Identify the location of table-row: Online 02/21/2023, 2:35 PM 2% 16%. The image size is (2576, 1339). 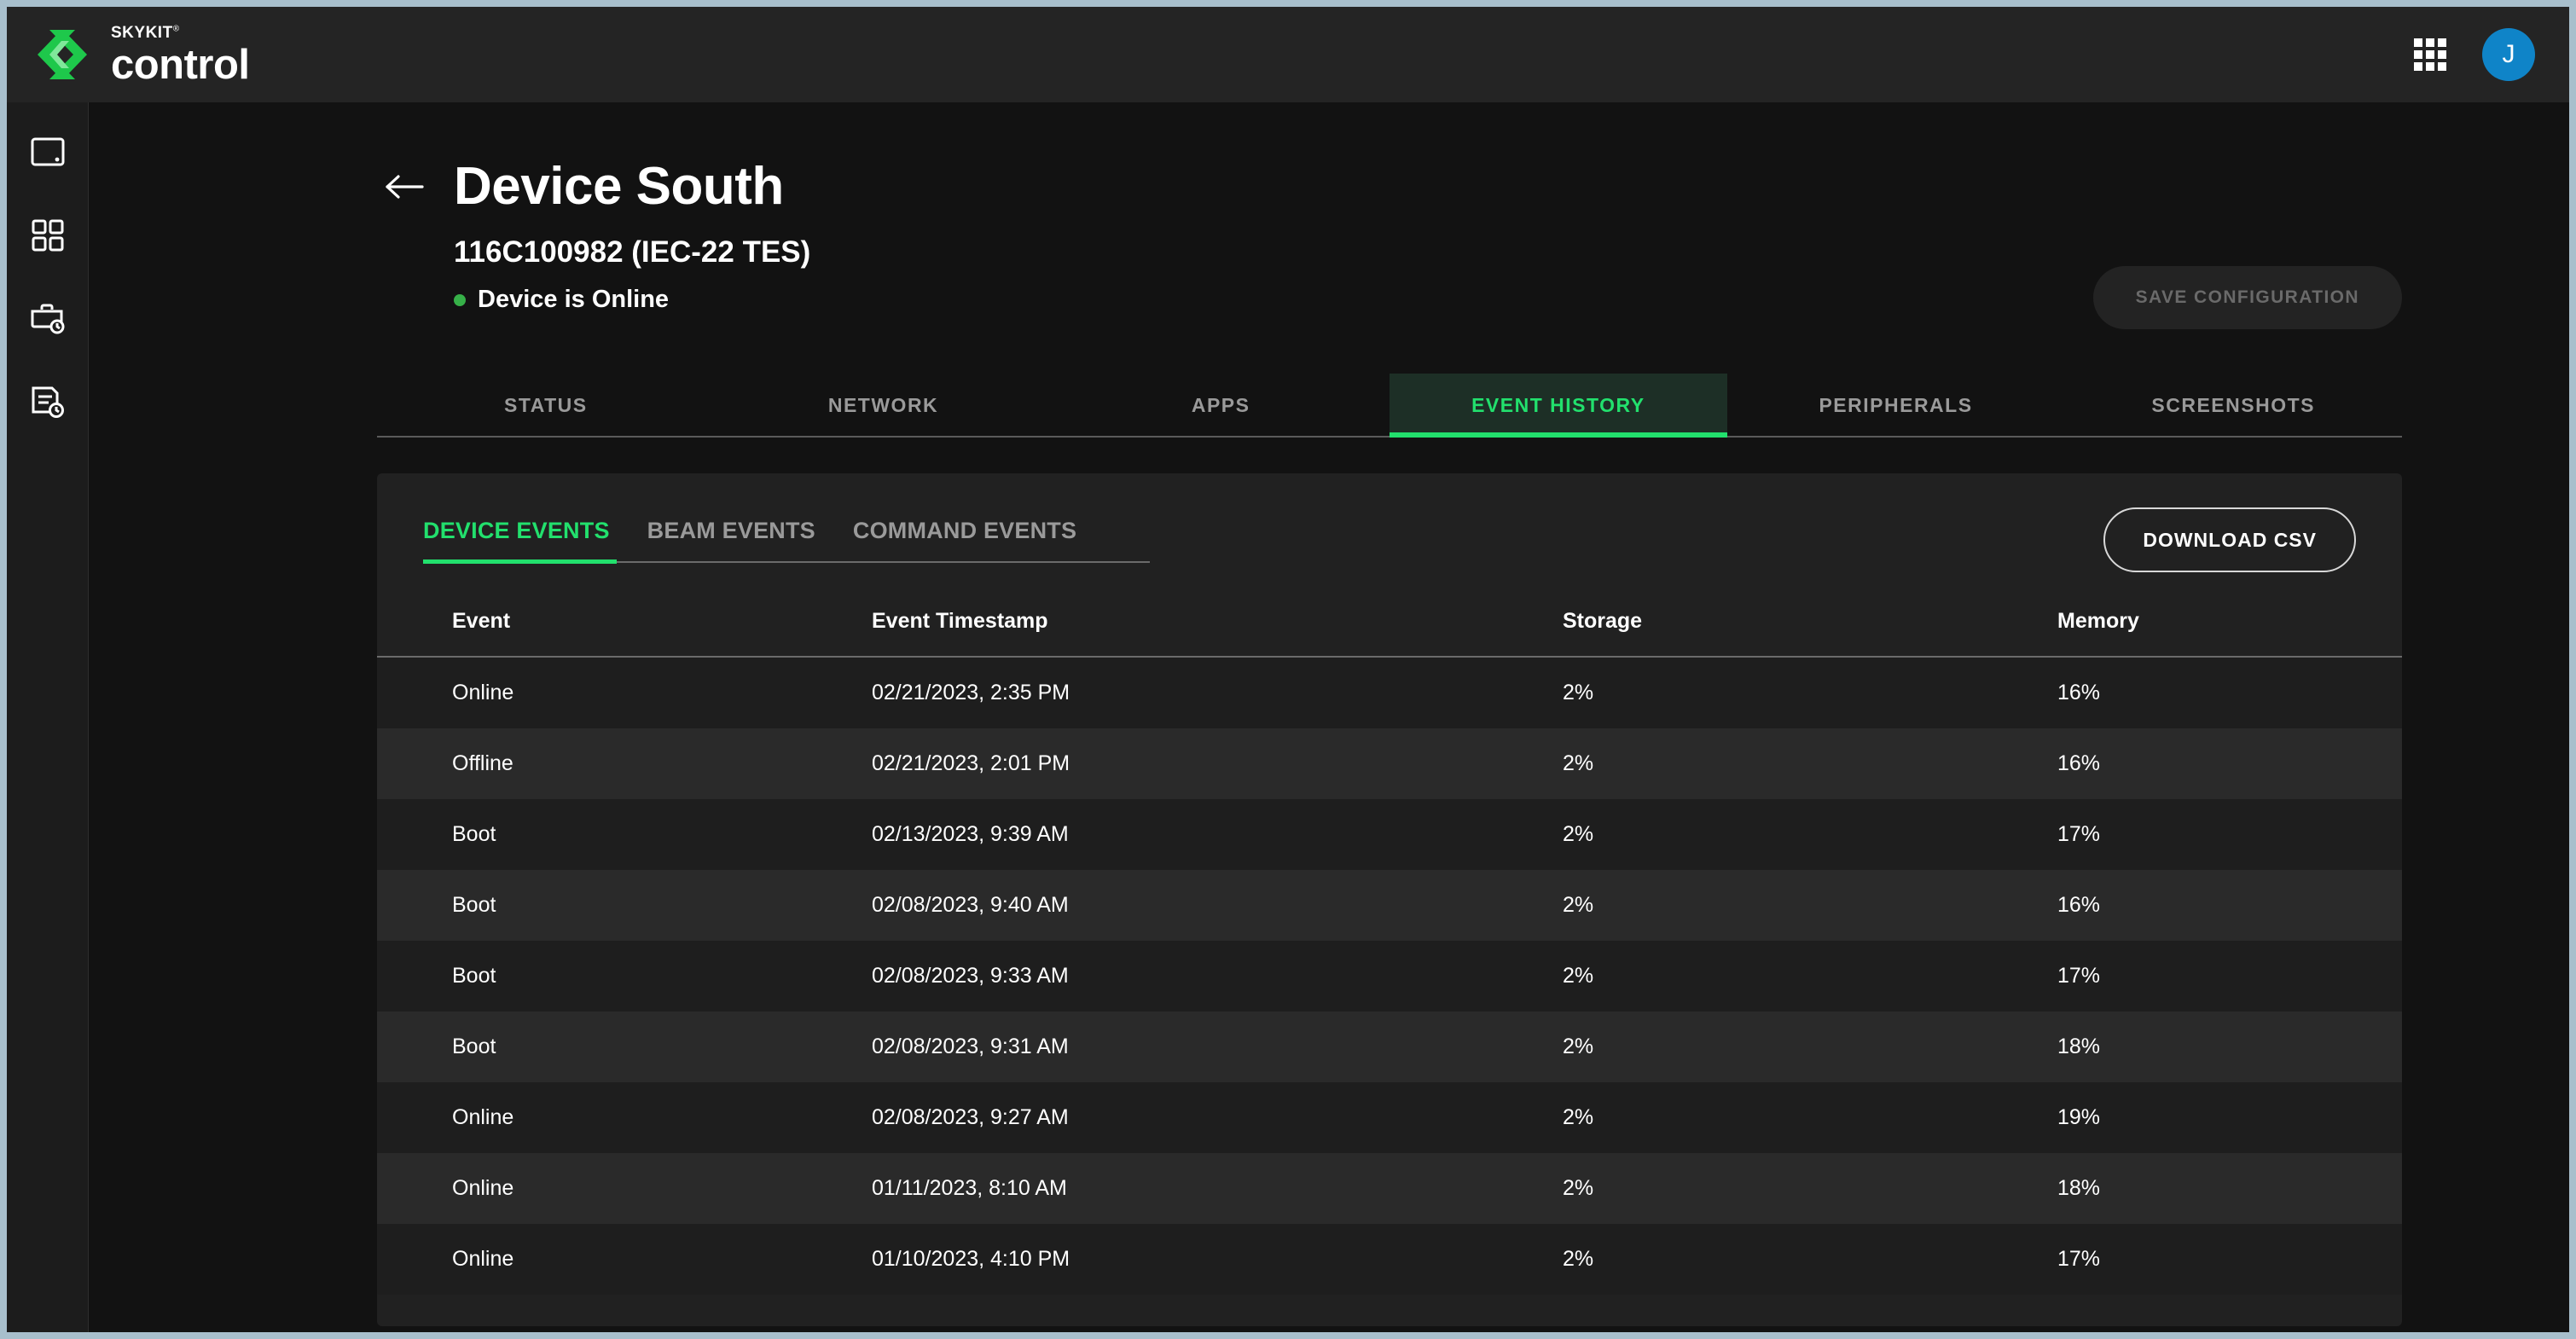
(1389, 693).